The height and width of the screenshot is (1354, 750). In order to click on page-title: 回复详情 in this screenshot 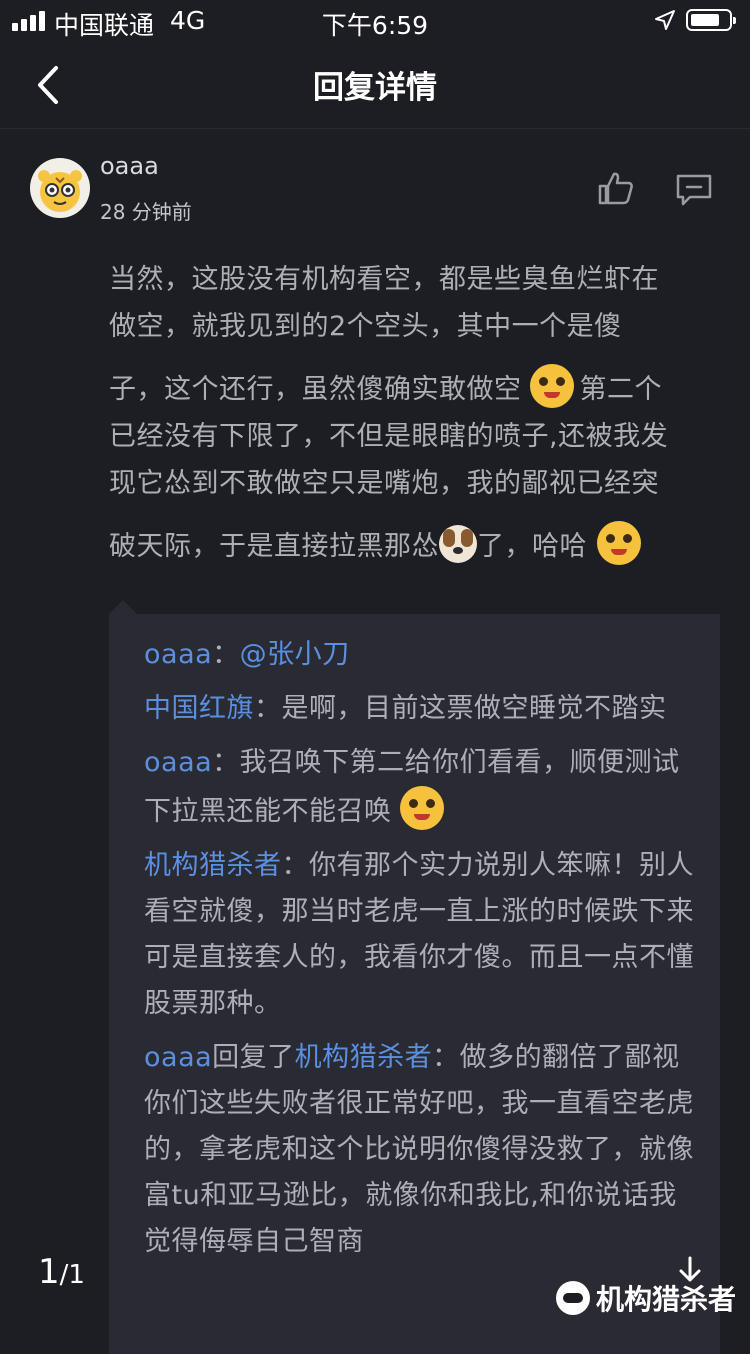, I will do `click(375, 88)`.